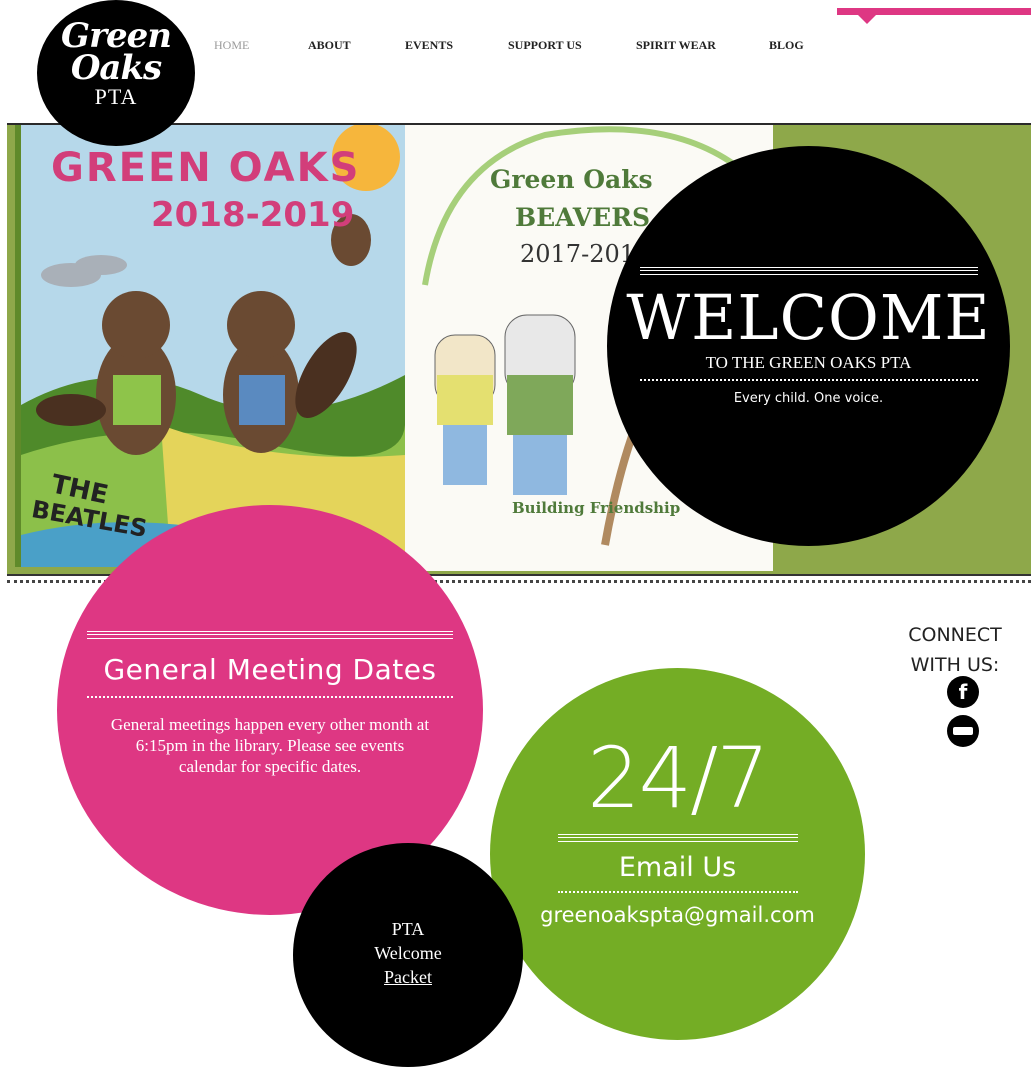 This screenshot has height=1067, width=1031. Describe the element at coordinates (963, 692) in the screenshot. I see `facebook-icon: f` at that location.